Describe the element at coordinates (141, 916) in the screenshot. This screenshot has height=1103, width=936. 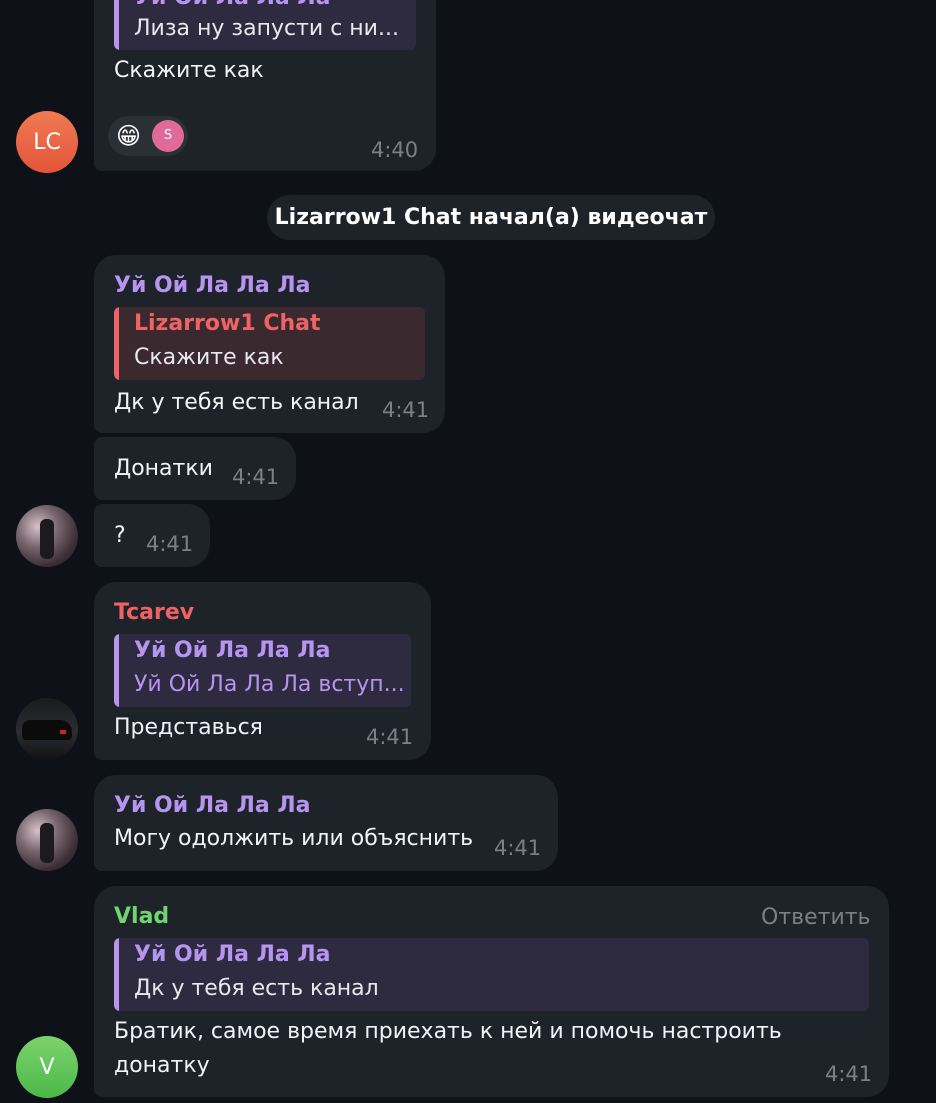
I see `message-author: Vlad` at that location.